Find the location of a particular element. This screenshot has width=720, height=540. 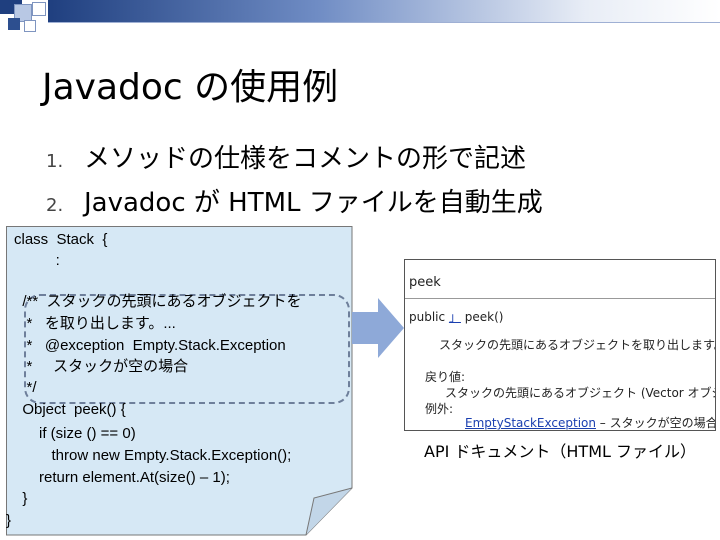

right-arrow-icon is located at coordinates (378, 328).